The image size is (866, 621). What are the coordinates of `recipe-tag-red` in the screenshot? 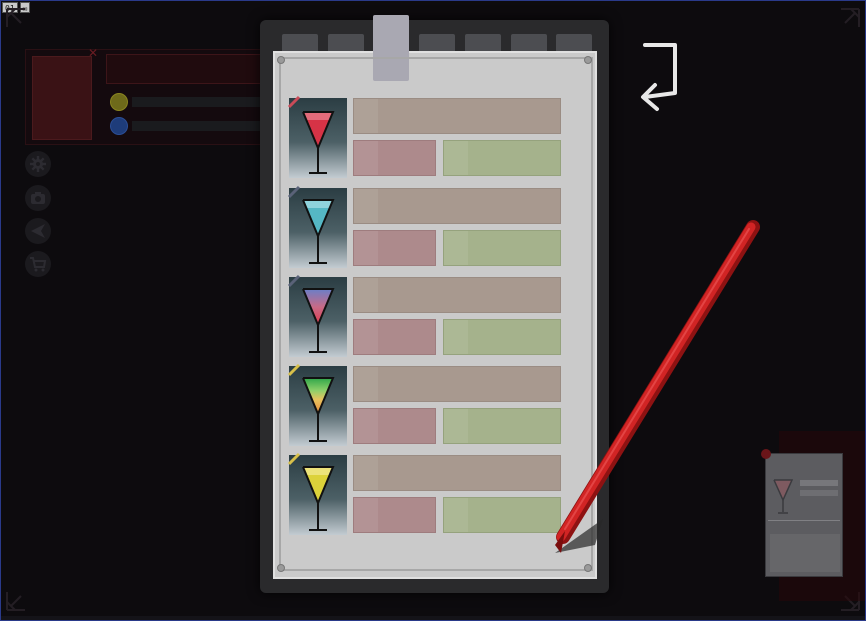 It's located at (294, 101).